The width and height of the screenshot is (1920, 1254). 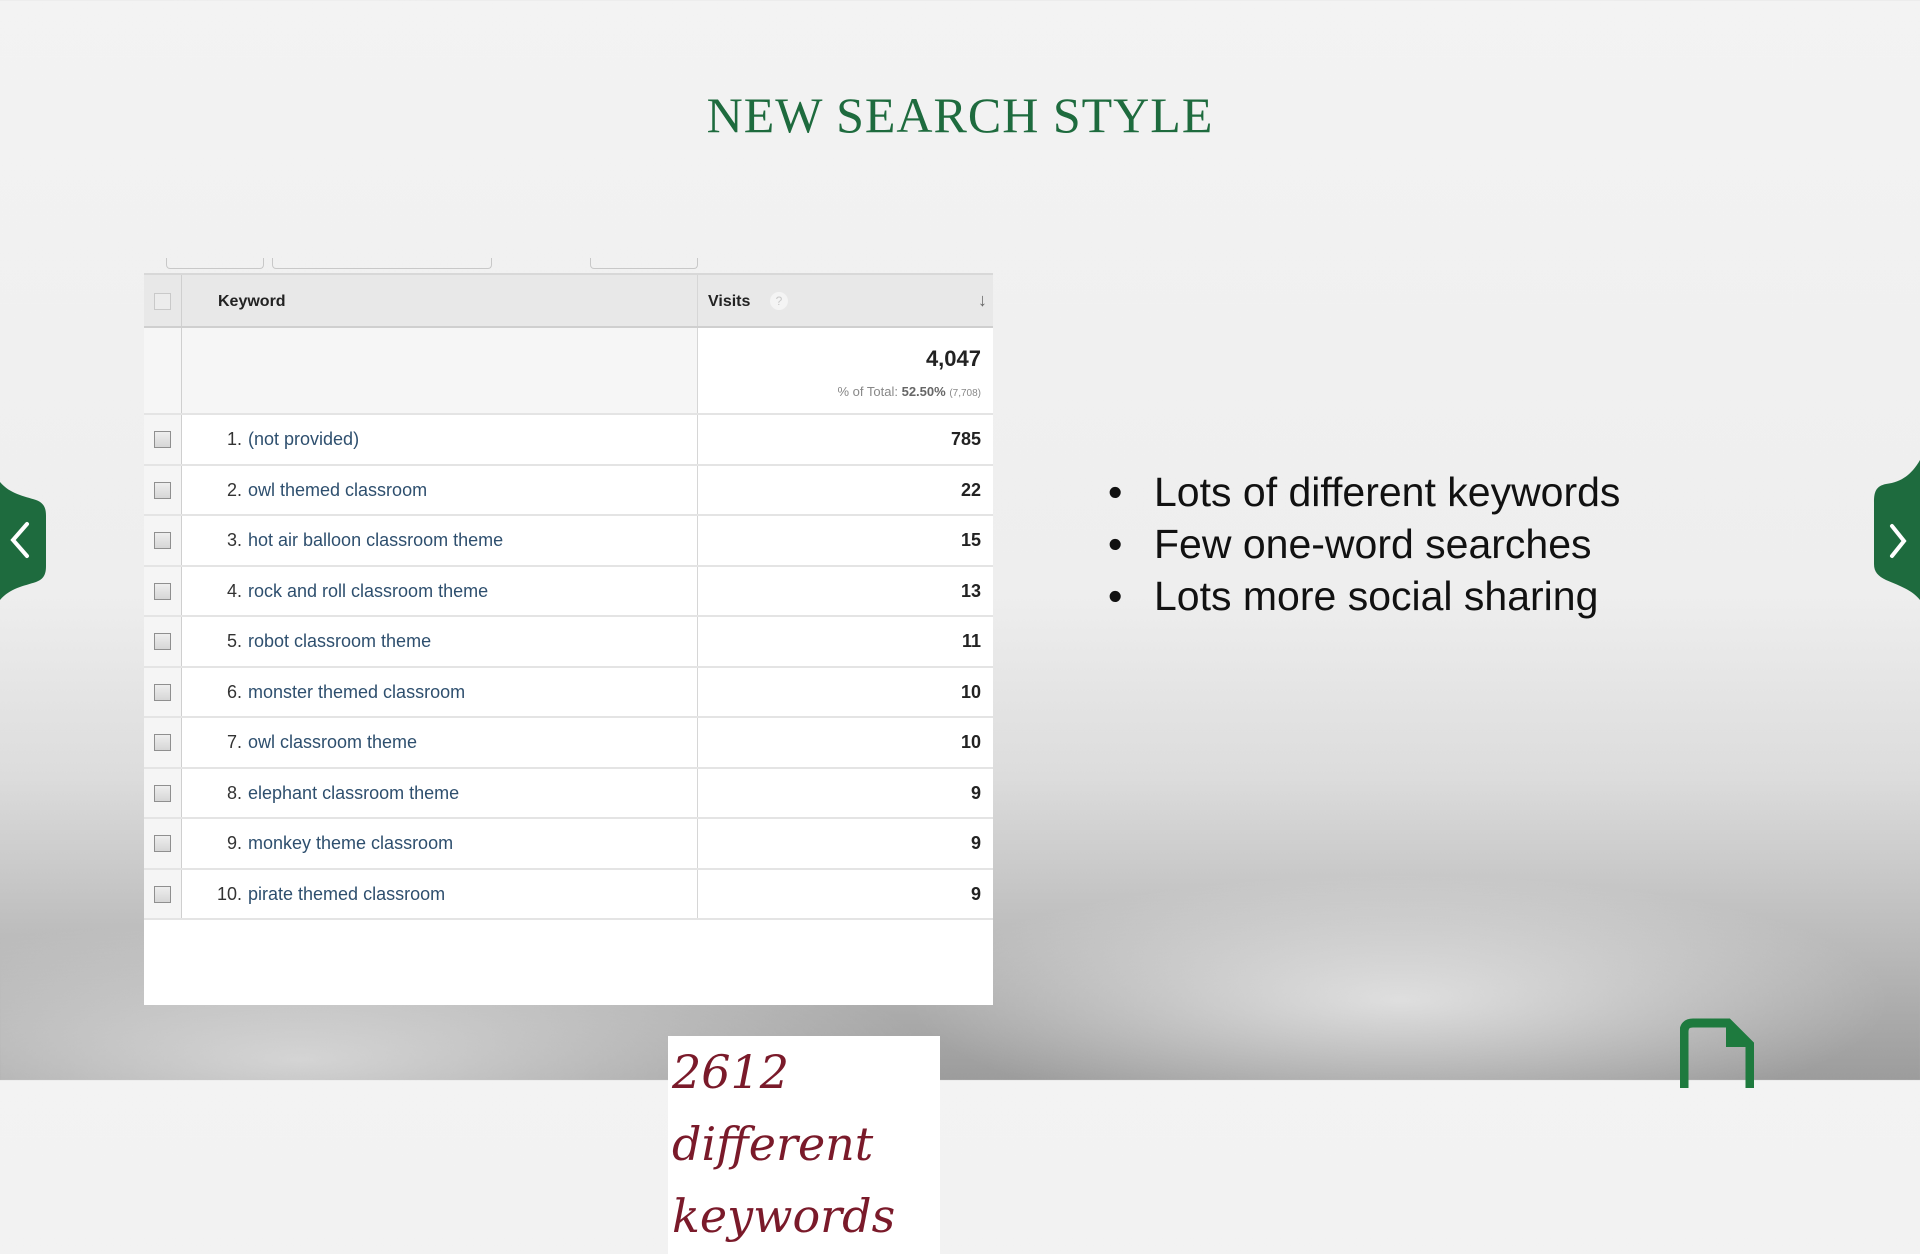 I want to click on chevron-left-icon, so click(x=23, y=541).